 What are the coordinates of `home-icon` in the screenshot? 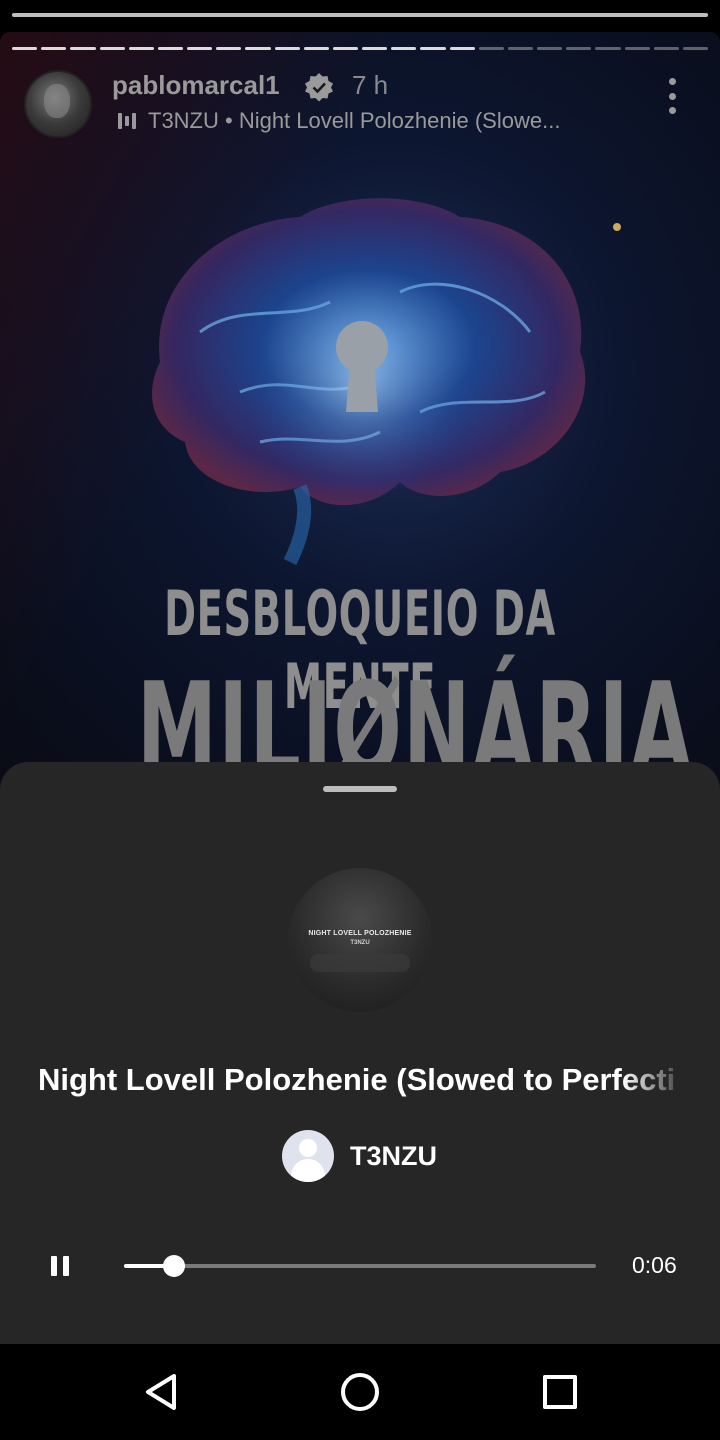 It's located at (360, 1392).